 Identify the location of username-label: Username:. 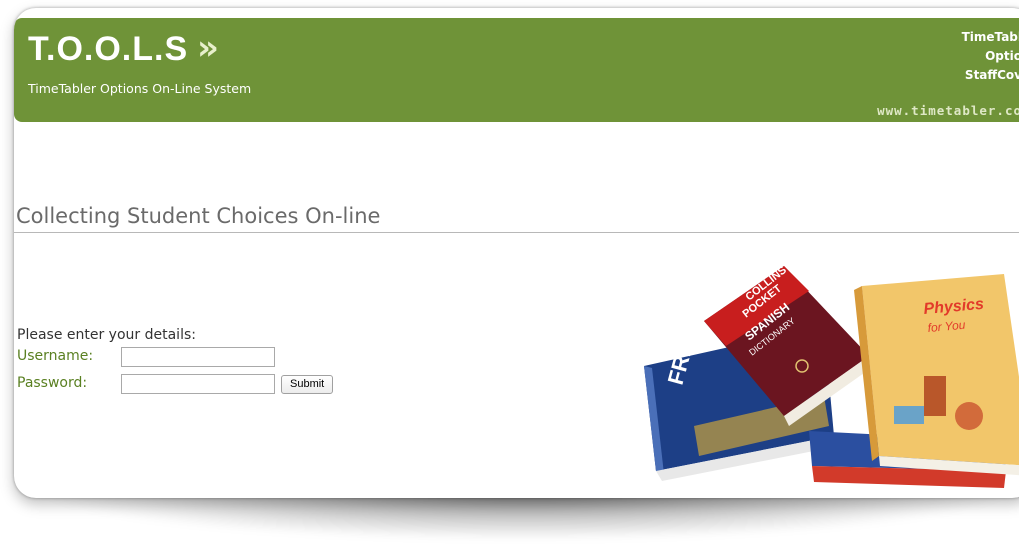
(55, 356).